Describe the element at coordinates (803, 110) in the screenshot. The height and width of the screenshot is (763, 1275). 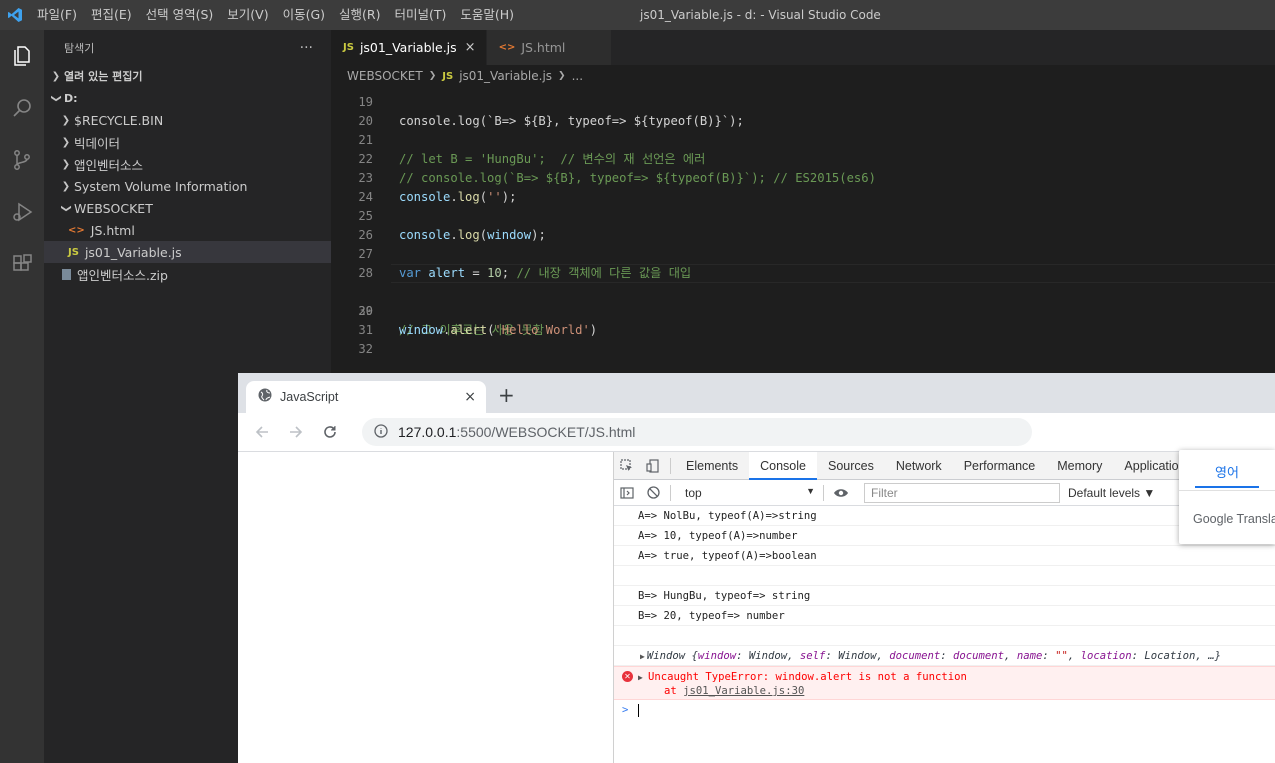
I see `code-line: 20` at that location.